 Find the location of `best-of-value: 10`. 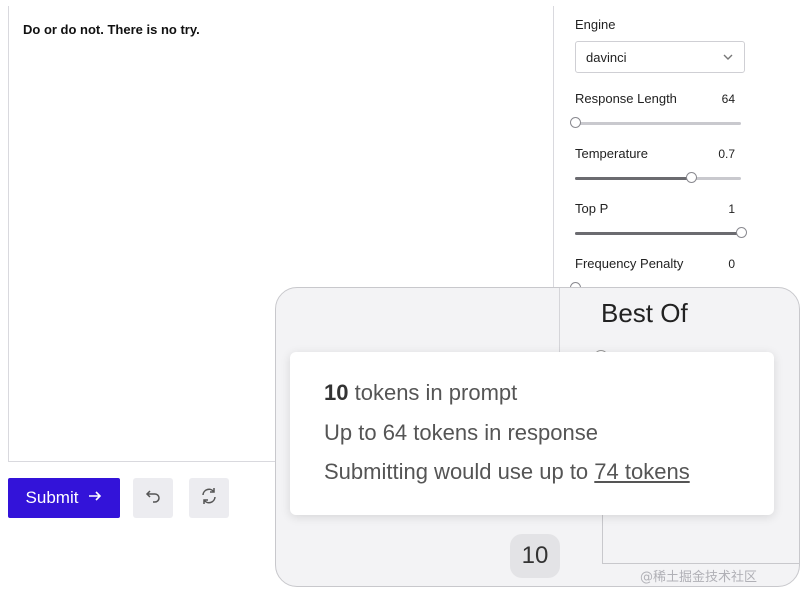

best-of-value: 10 is located at coordinates (535, 556).